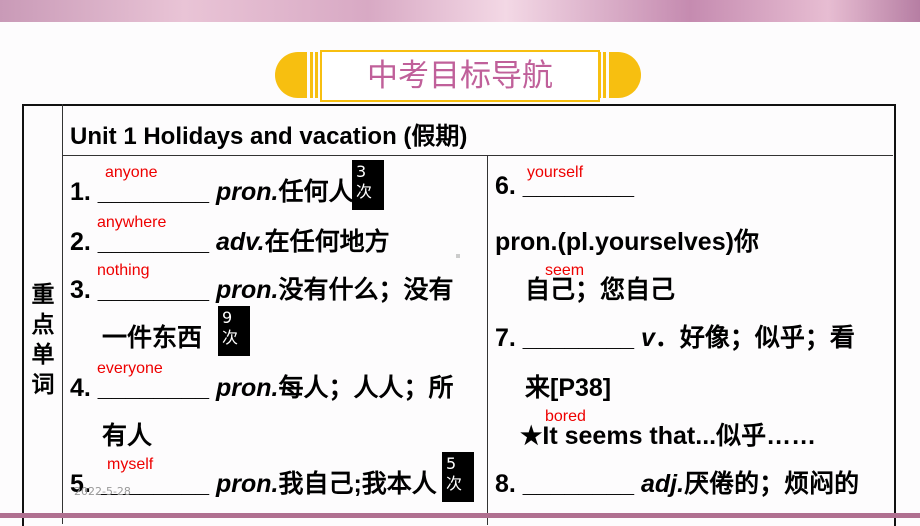 Image resolution: width=920 pixels, height=526 pixels. I want to click on answer-text: everyone, so click(130, 368).